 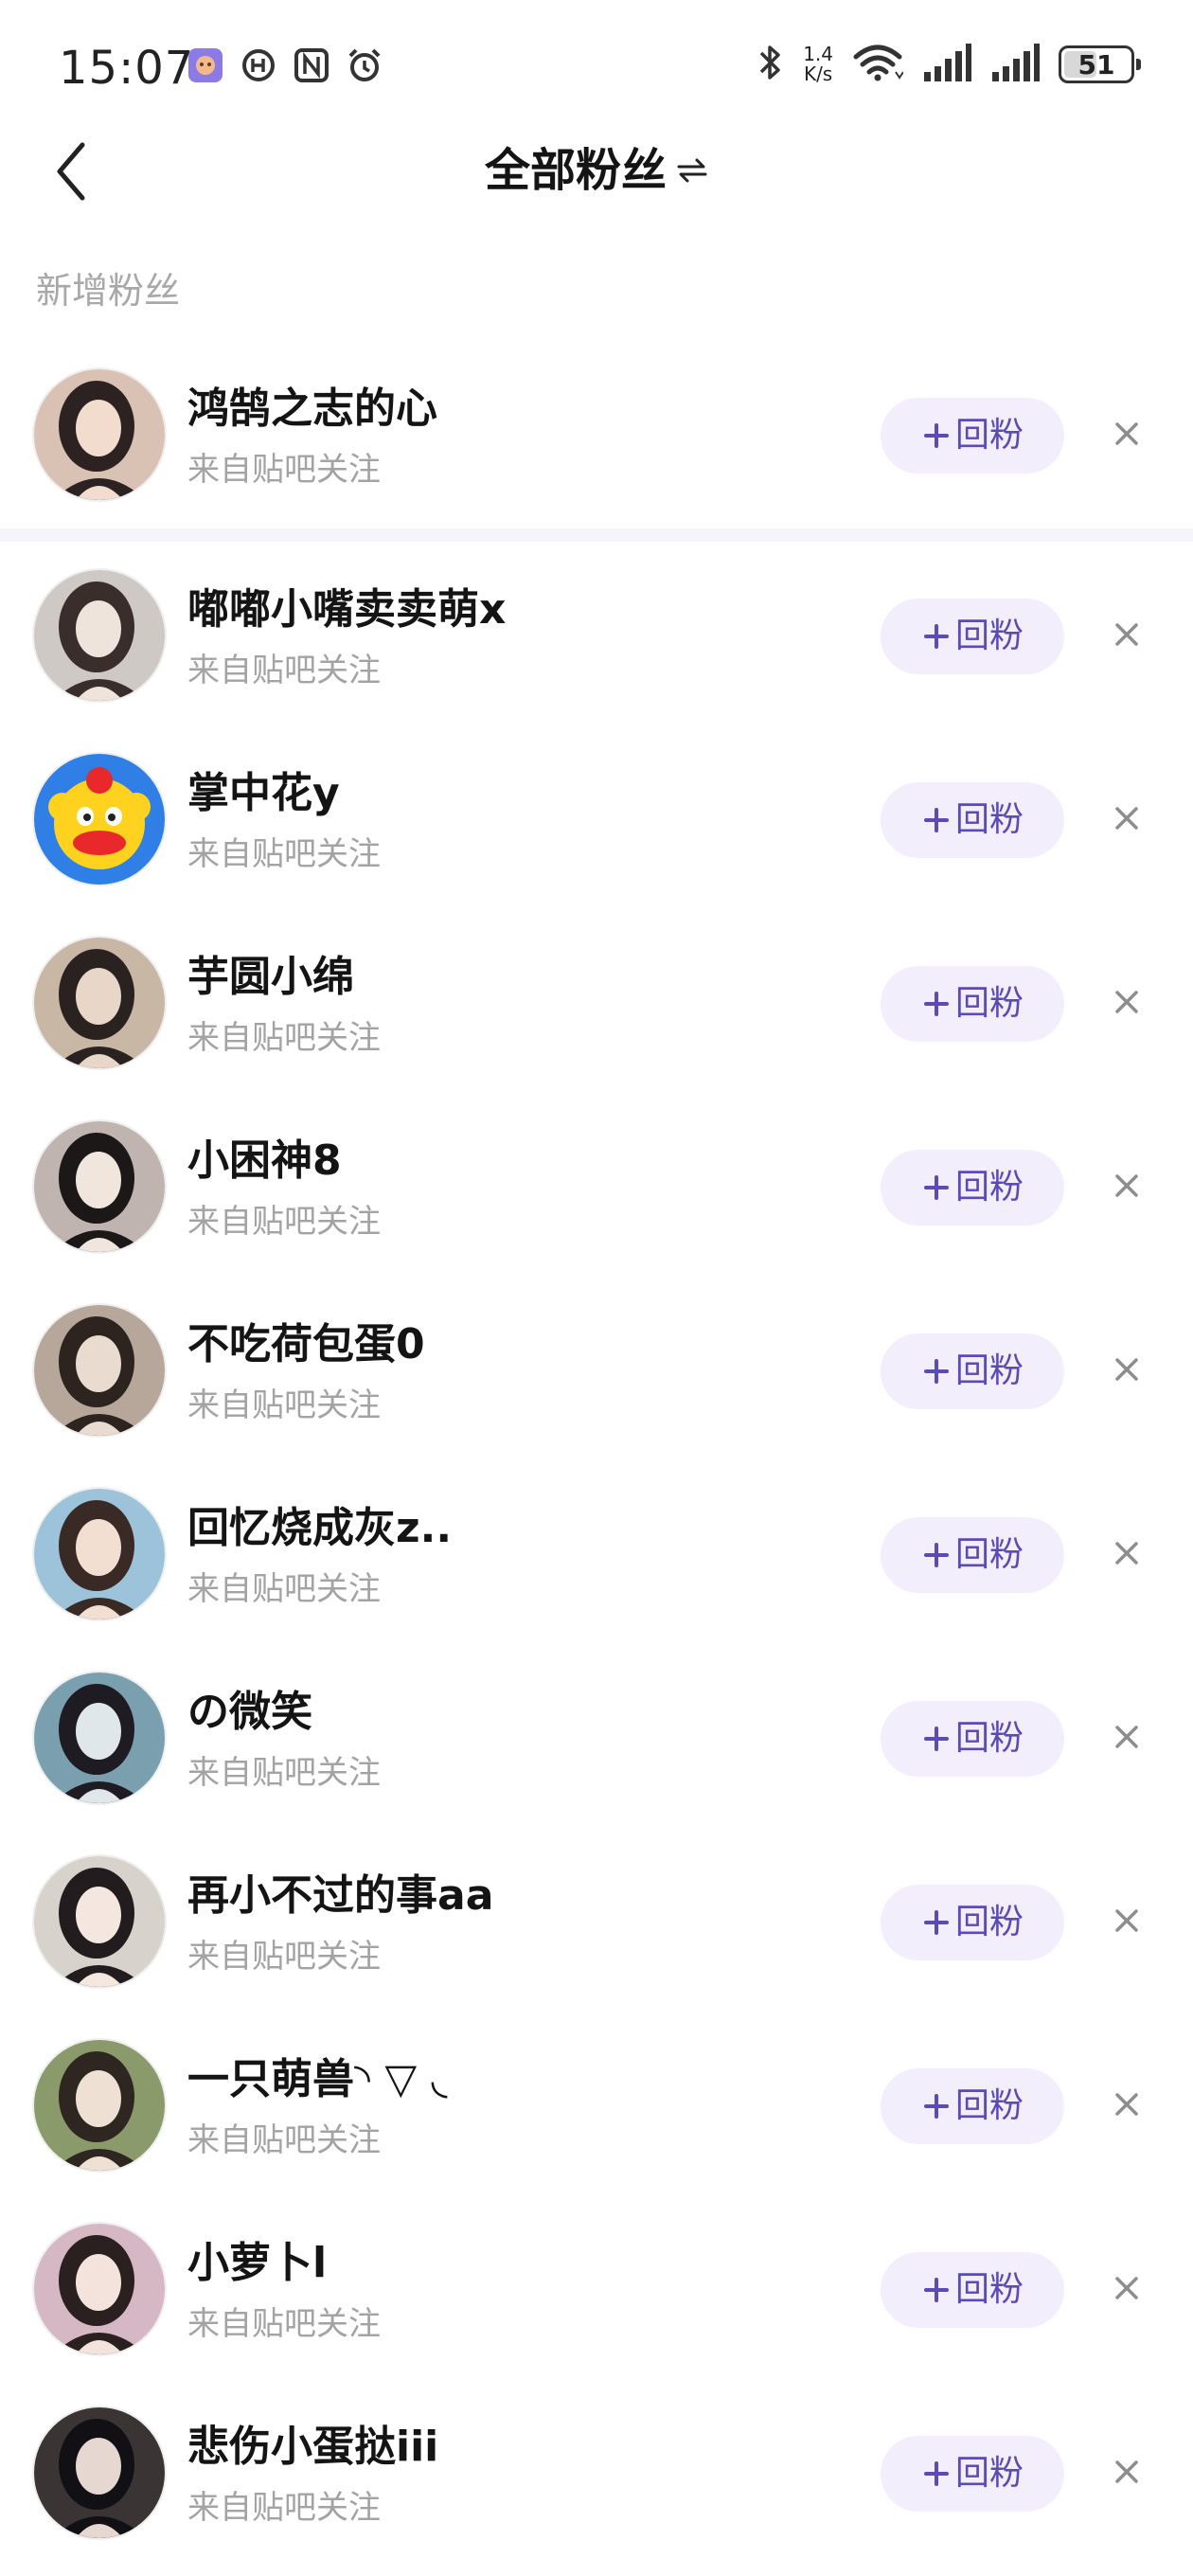 What do you see at coordinates (596, 635) in the screenshot?
I see `fan-list-item: 嘟嘟小嘴卖卖萌x 来自贴吧关注 回粉` at bounding box center [596, 635].